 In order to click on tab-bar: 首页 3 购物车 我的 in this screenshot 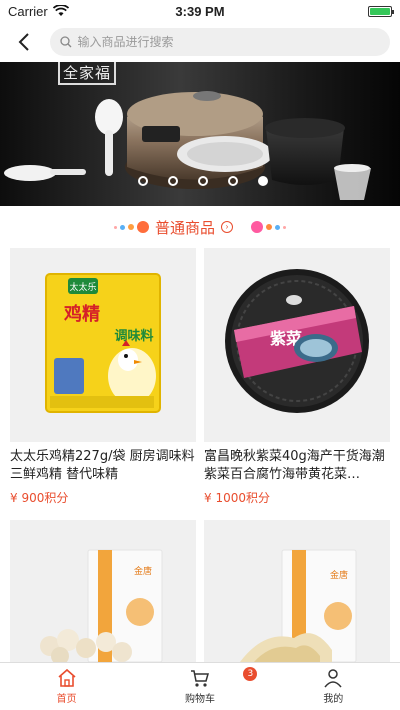, I will do `click(200, 686)`.